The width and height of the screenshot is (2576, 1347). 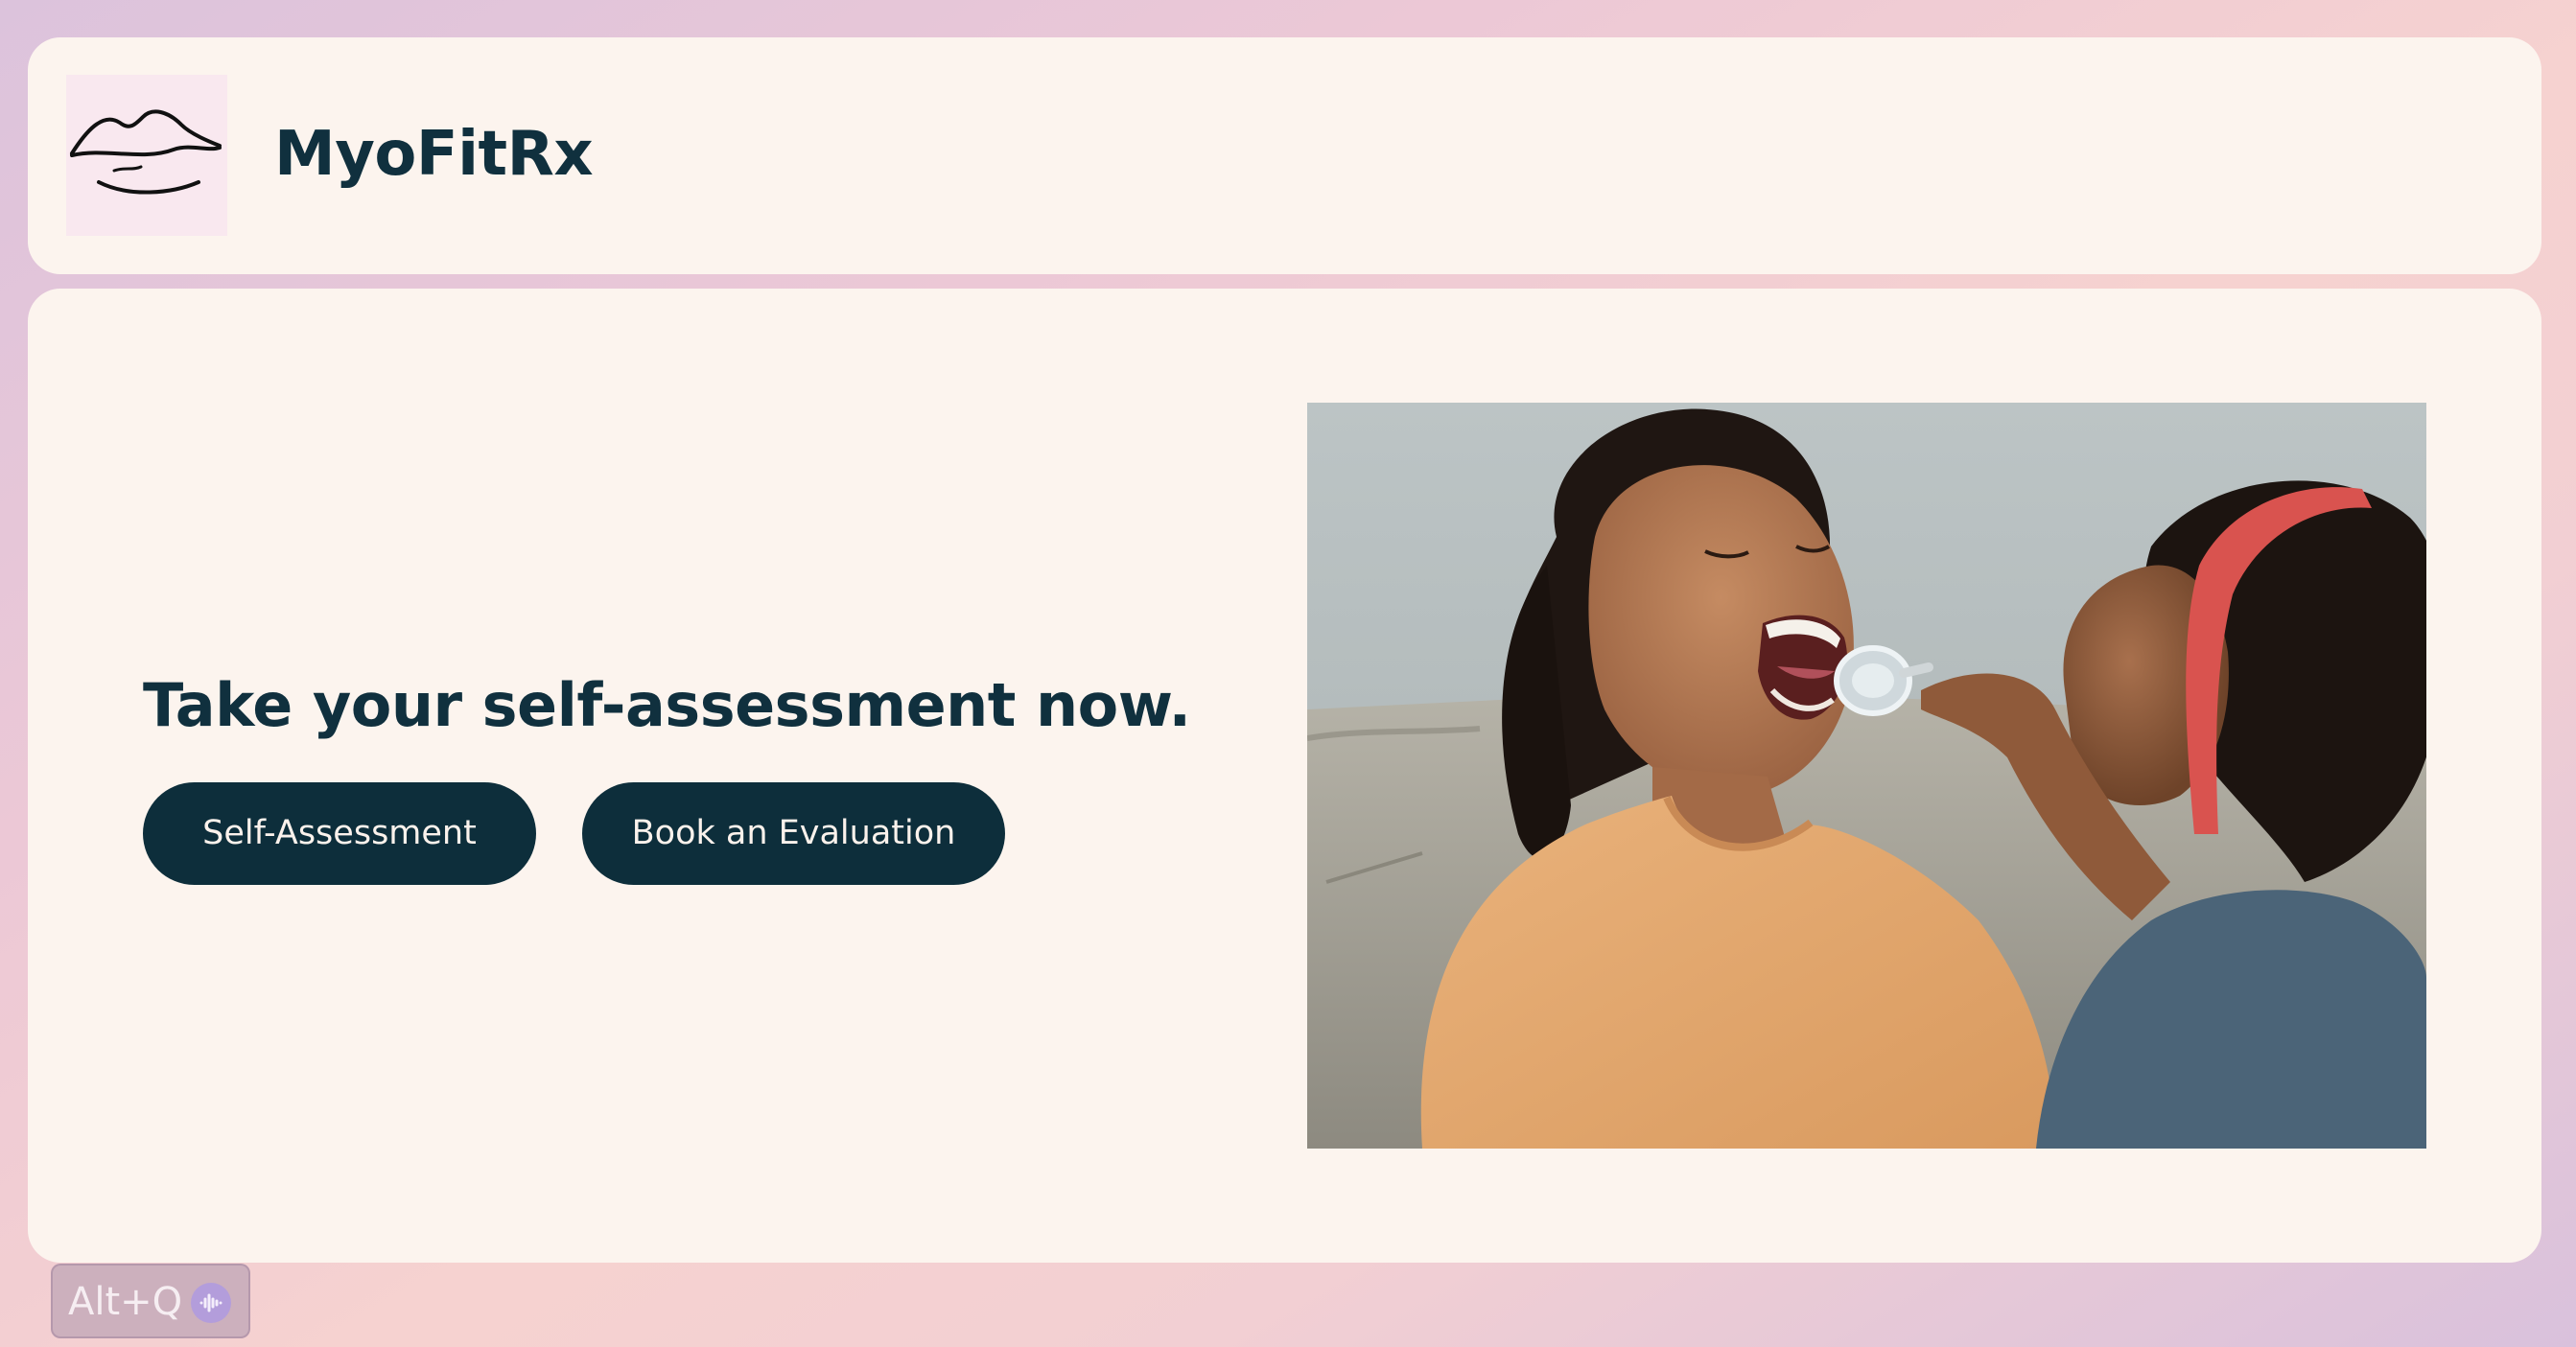 What do you see at coordinates (211, 1303) in the screenshot?
I see `voice-wave-icon` at bounding box center [211, 1303].